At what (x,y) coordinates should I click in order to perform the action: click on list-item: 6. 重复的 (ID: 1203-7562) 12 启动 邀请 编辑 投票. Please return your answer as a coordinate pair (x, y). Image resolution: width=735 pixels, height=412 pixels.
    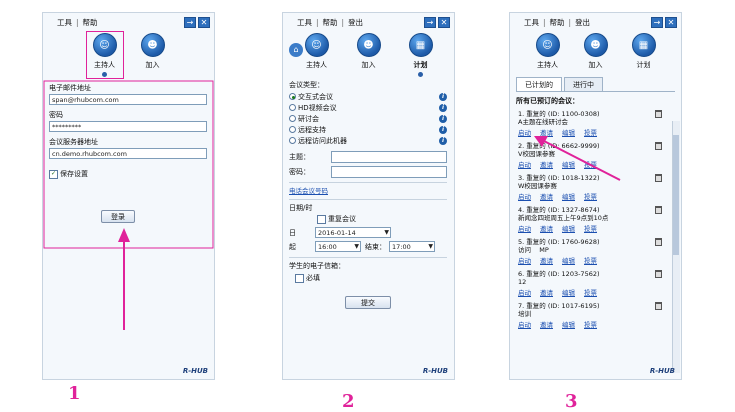
    Looking at the image, I should click on (591, 284).